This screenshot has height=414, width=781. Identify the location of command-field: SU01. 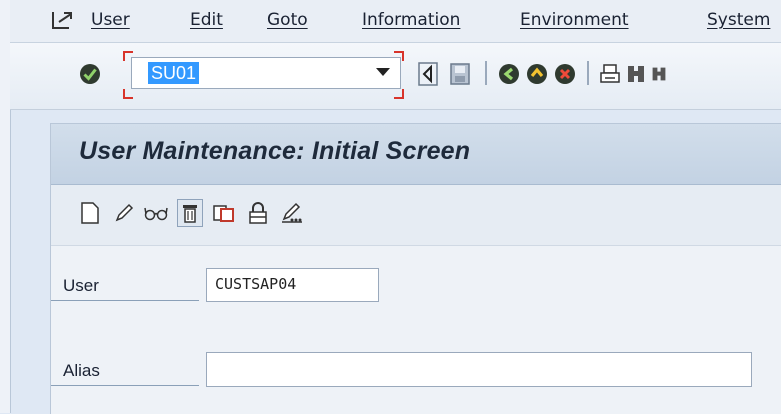
(266, 73).